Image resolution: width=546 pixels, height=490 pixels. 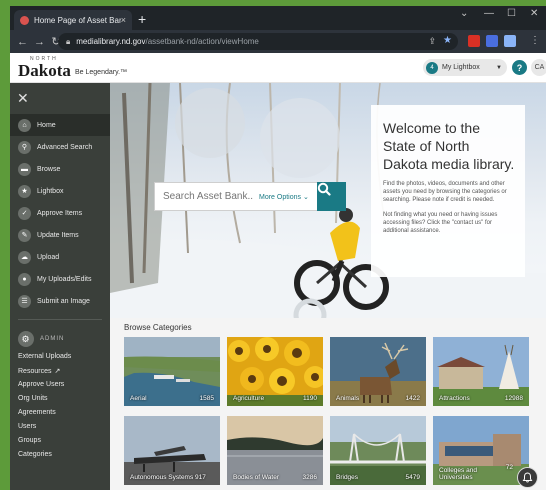 What do you see at coordinates (481, 450) in the screenshot?
I see `category-tile-colleges: Colleges and Universities 72` at bounding box center [481, 450].